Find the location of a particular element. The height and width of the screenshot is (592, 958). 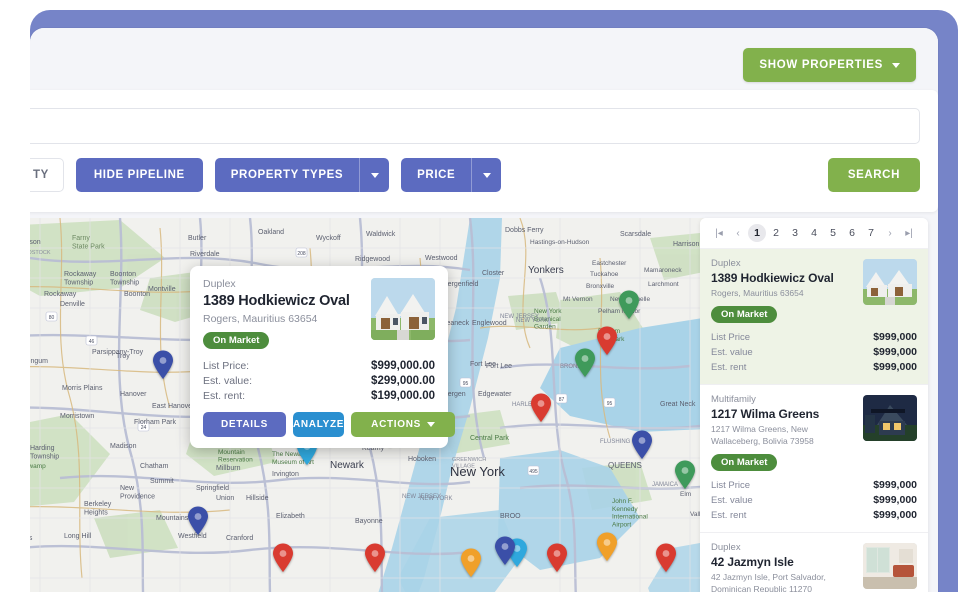

map-label: Scarsdale is located at coordinates (635, 234).